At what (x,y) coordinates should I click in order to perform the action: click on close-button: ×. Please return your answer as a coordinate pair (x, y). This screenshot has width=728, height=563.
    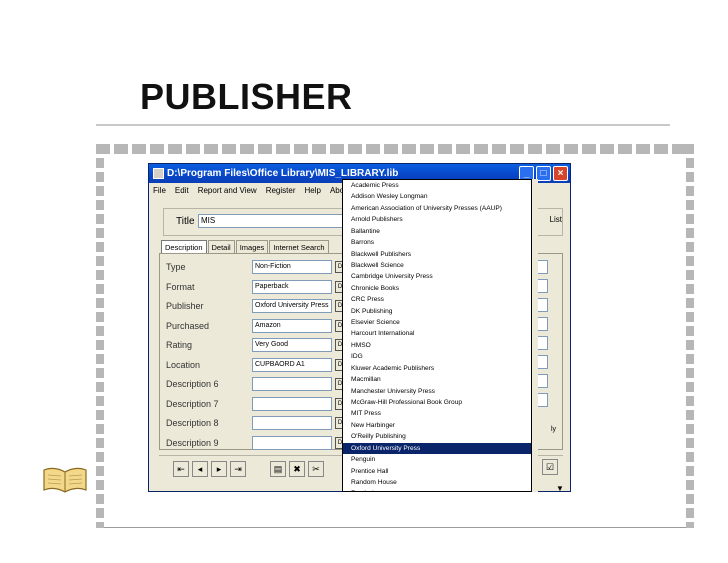
    Looking at the image, I should click on (560, 173).